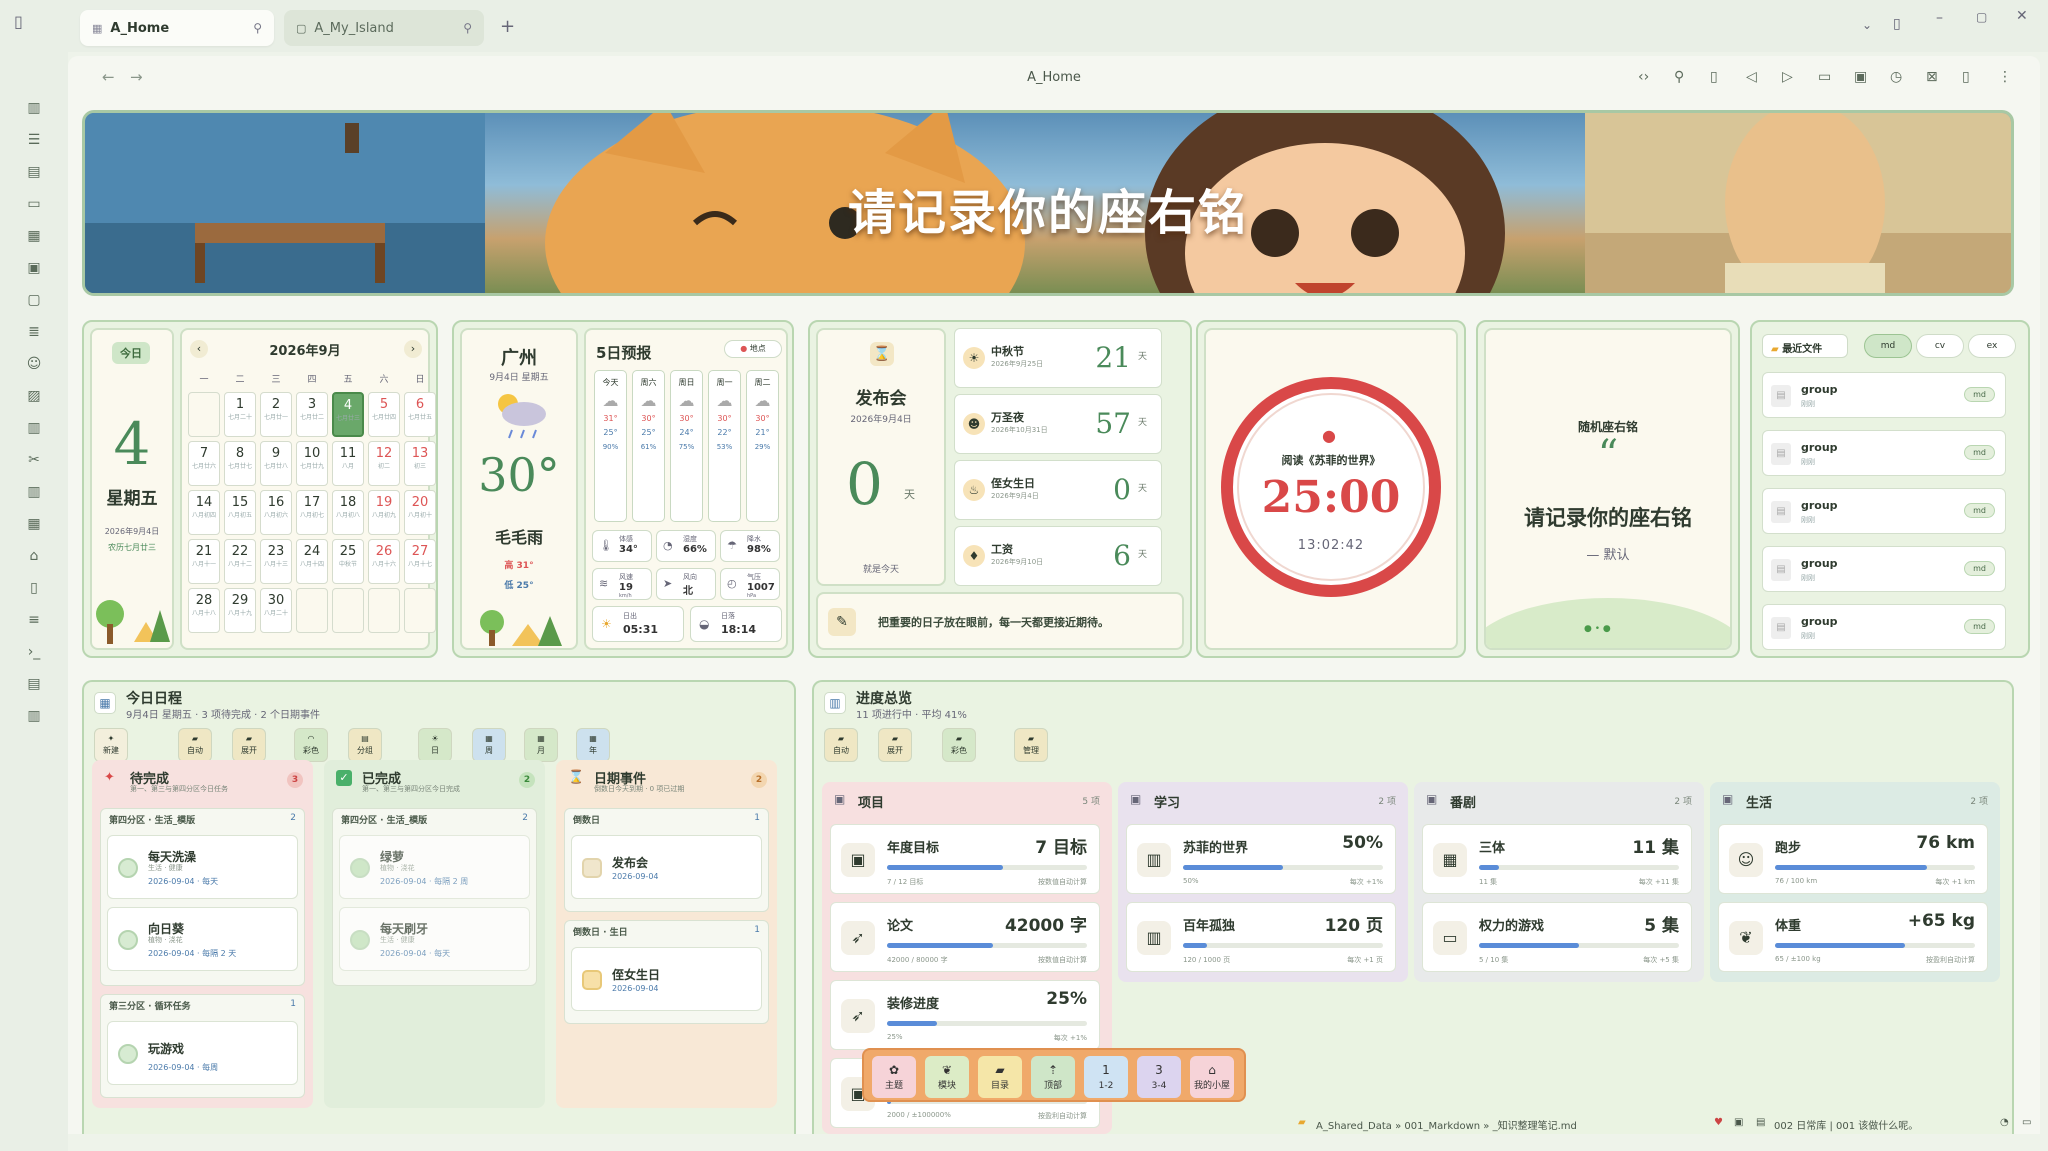 This screenshot has width=2048, height=1151. Describe the element at coordinates (18, 21) in the screenshot. I see `sidebar-toggle-icon: ▯` at that location.